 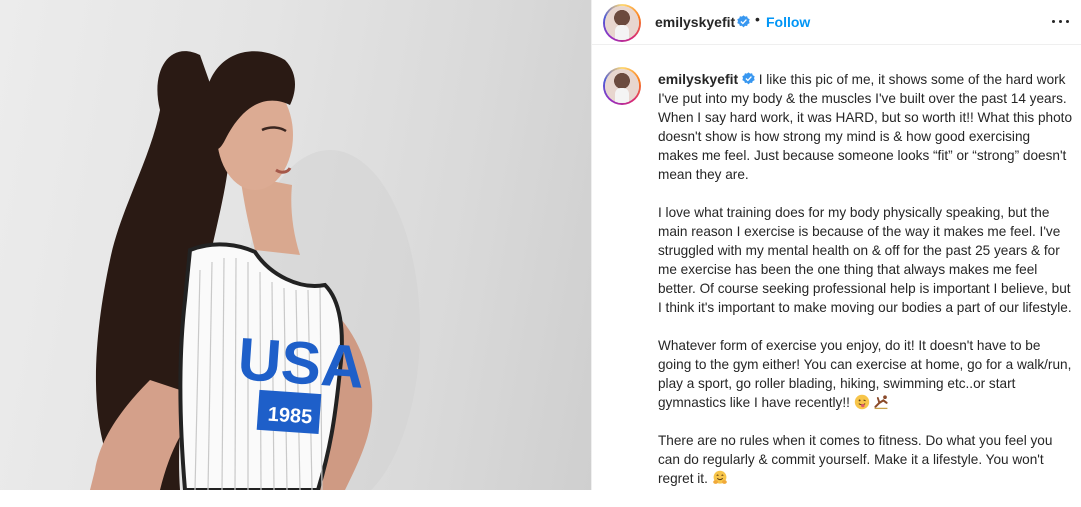 What do you see at coordinates (695, 22) in the screenshot?
I see `header-username-link: emilyskyefit` at bounding box center [695, 22].